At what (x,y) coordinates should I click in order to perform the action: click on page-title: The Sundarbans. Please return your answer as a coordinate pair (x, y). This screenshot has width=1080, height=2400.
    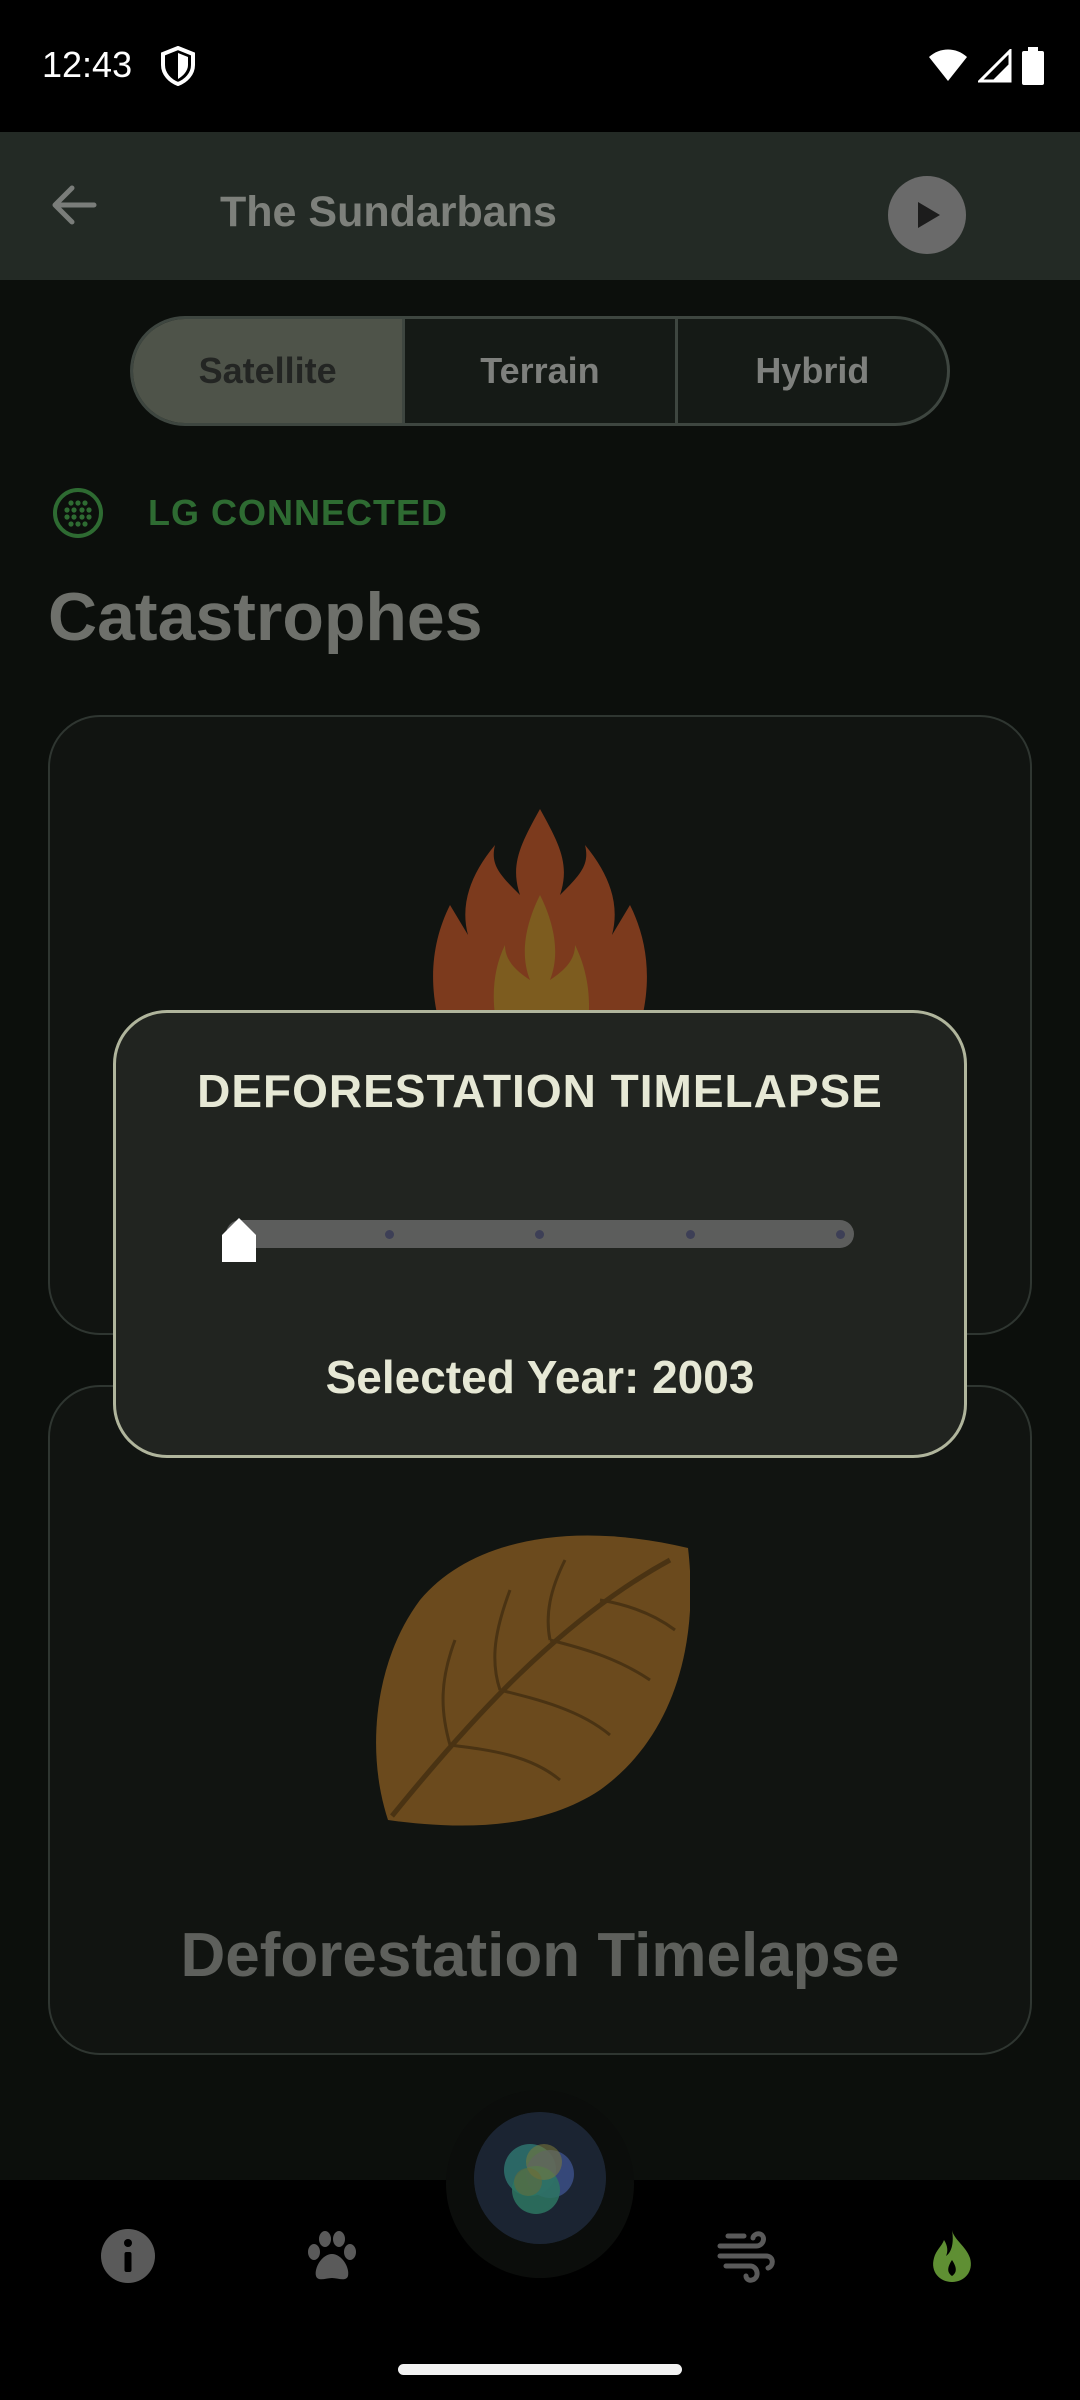
    Looking at the image, I should click on (388, 212).